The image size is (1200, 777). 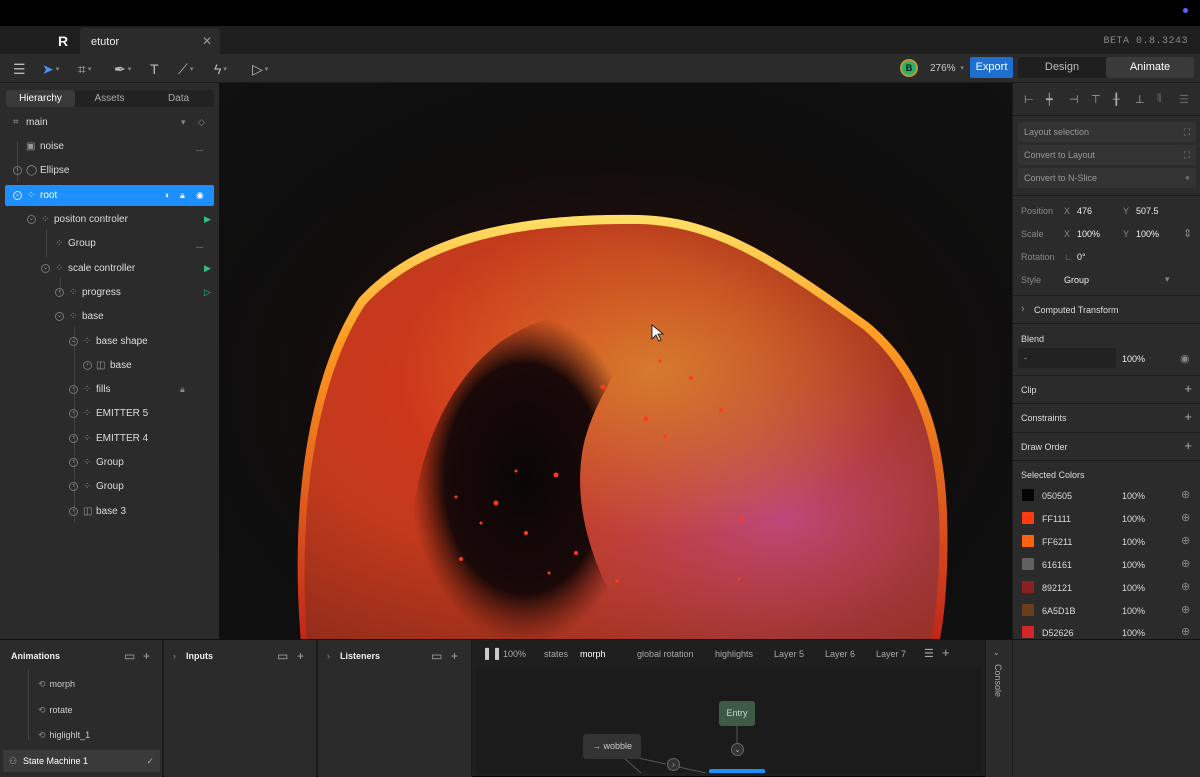 What do you see at coordinates (1140, 99) in the screenshot?
I see `align-bottom-icon: ⊥` at bounding box center [1140, 99].